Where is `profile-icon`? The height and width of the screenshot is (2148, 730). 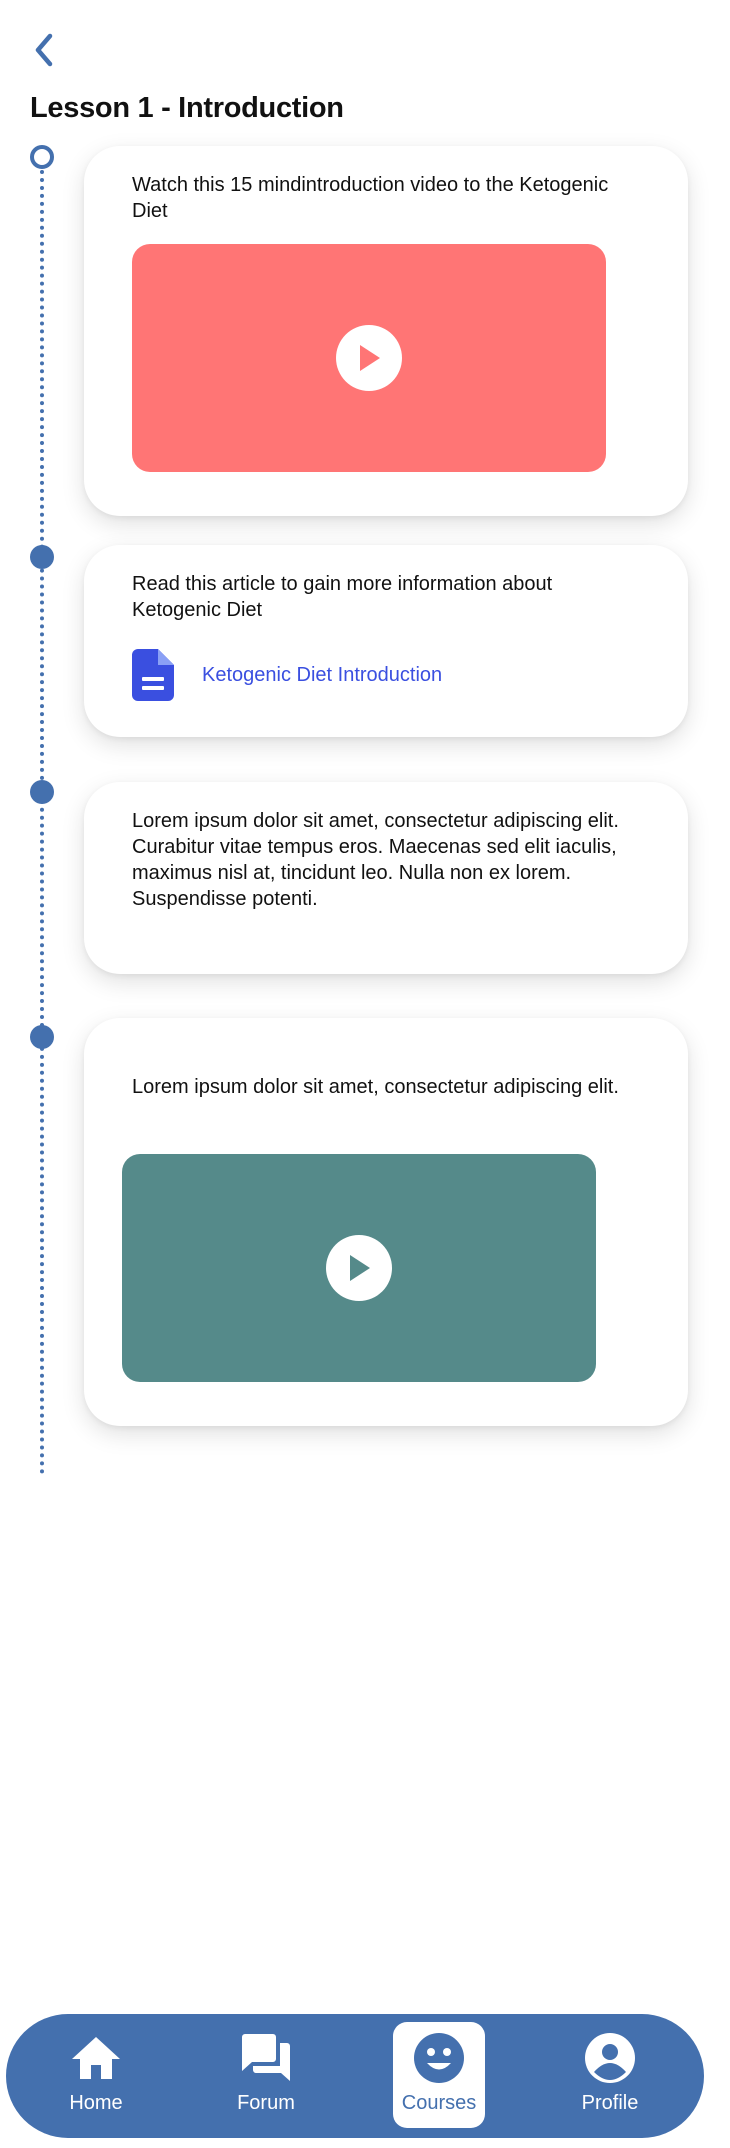
profile-icon is located at coordinates (610, 2058).